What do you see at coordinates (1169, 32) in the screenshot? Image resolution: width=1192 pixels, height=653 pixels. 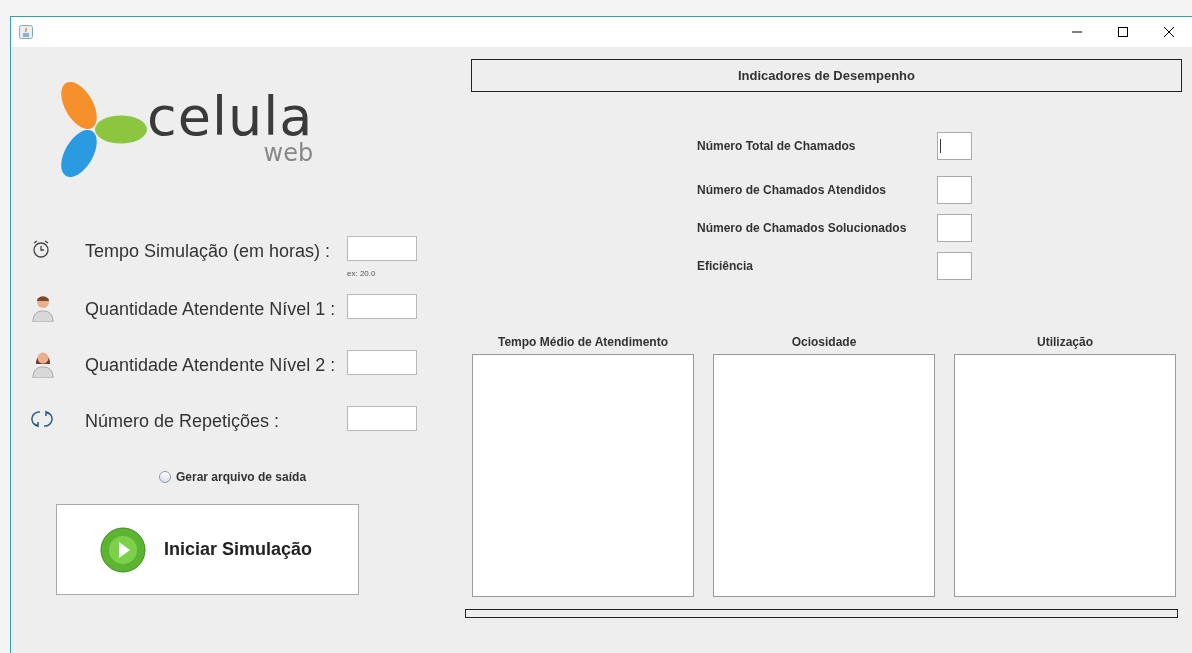 I see `close-icon` at bounding box center [1169, 32].